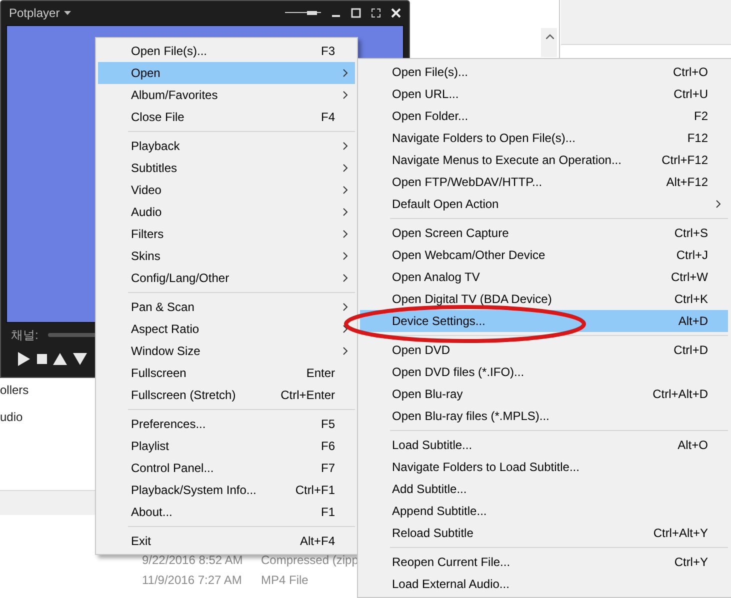  I want to click on menu-item: Reload Subtitle Ctrl+Alt+Y, so click(544, 533).